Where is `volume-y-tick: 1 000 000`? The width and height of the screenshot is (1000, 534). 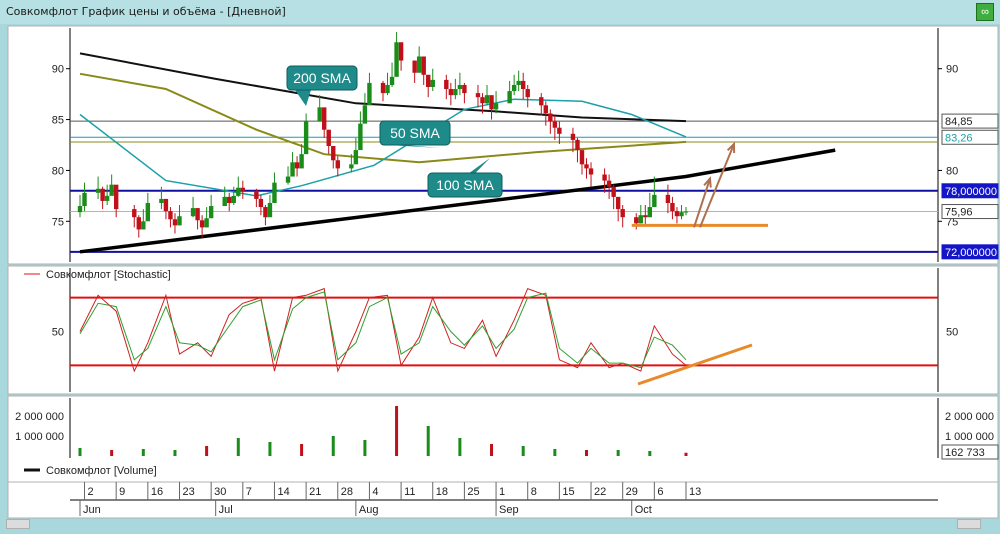
volume-y-tick: 1 000 000 is located at coordinates (39, 437).